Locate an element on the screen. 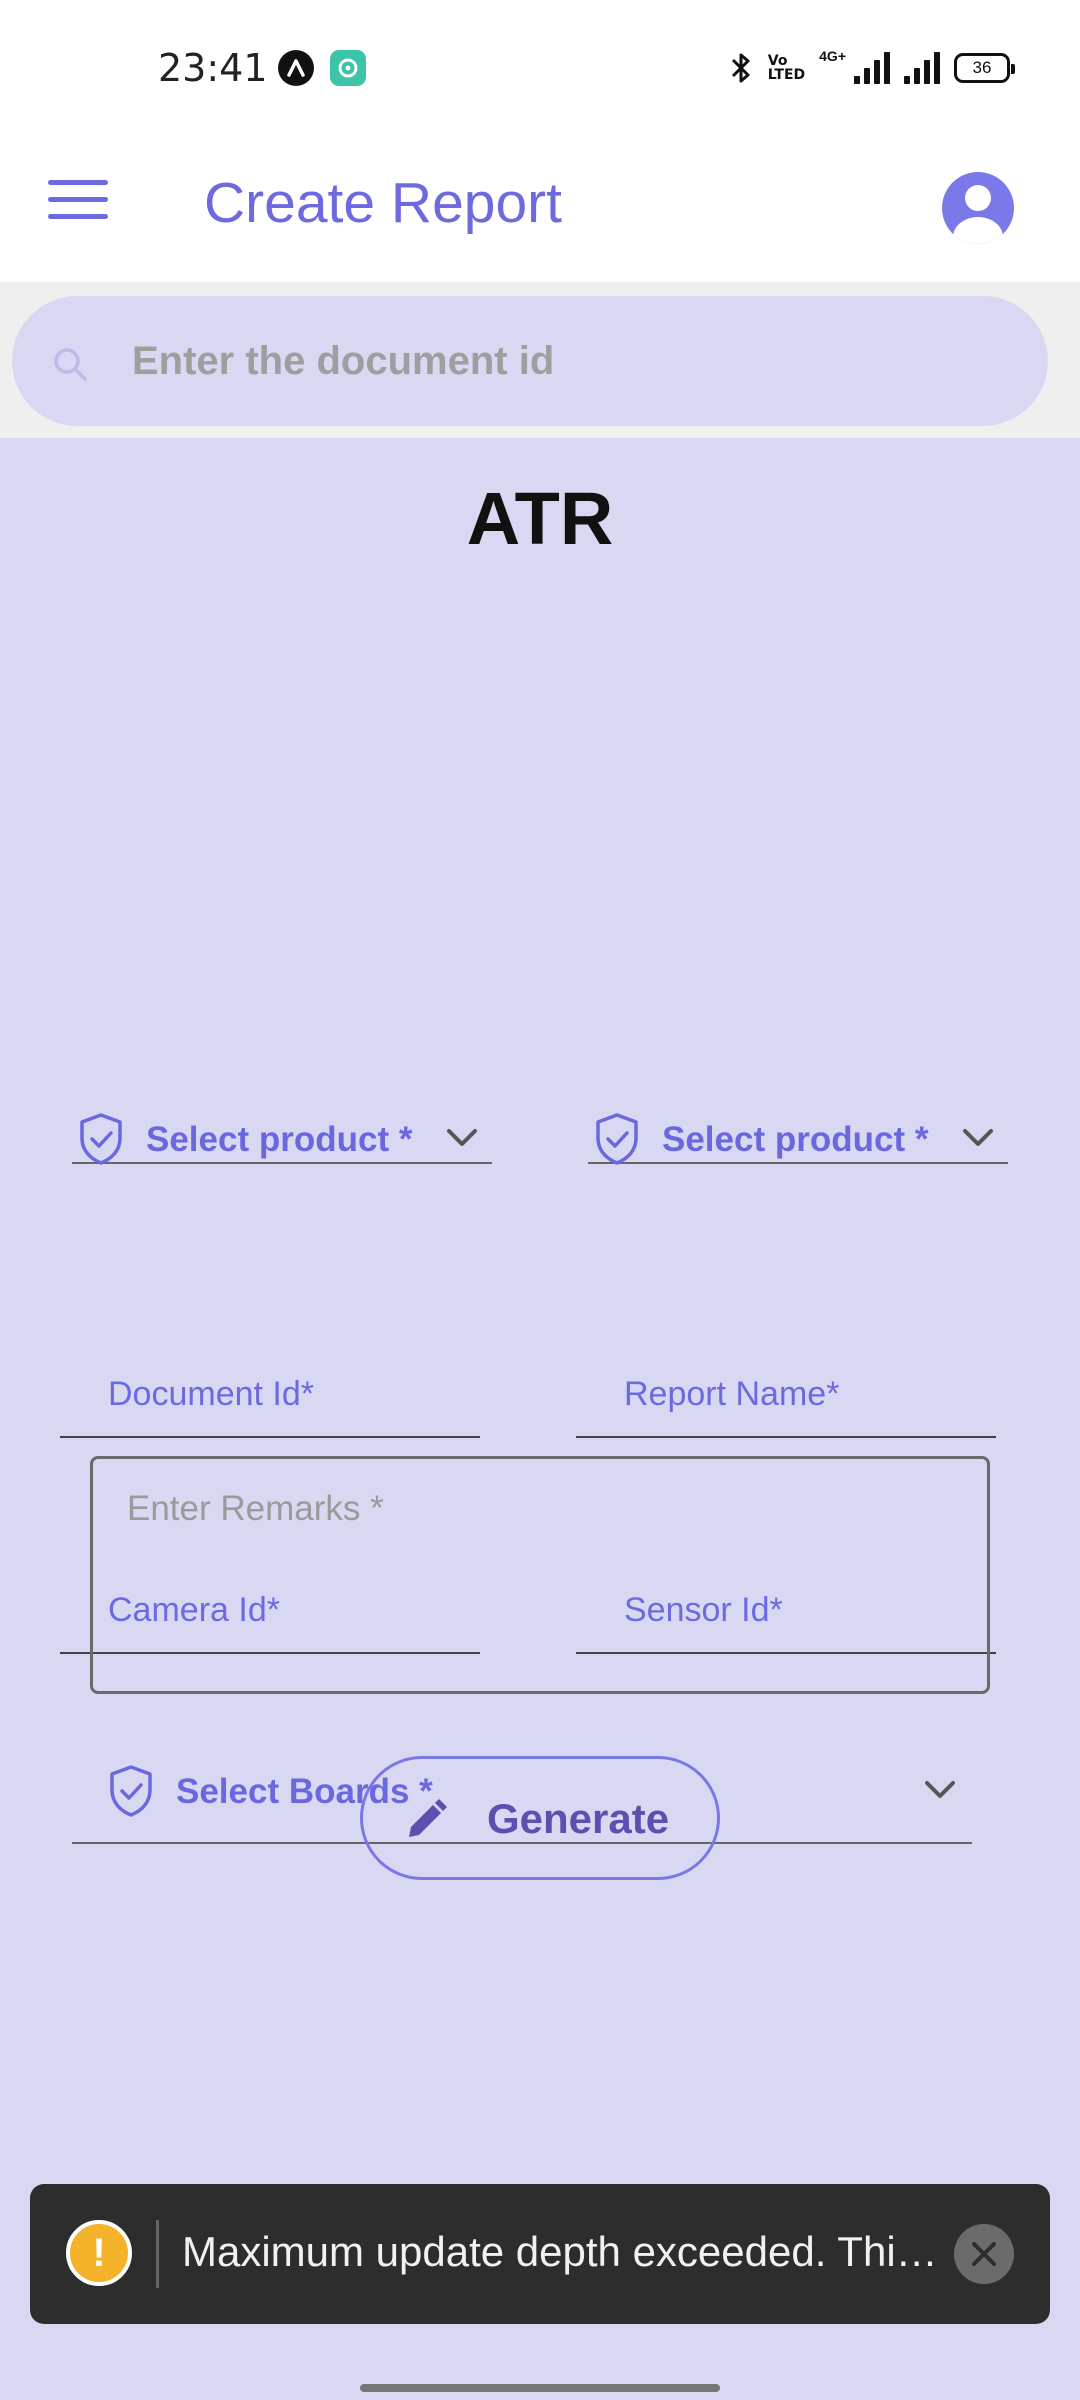 This screenshot has height=2400, width=1080. volte-icon: Vo LTED is located at coordinates (786, 68).